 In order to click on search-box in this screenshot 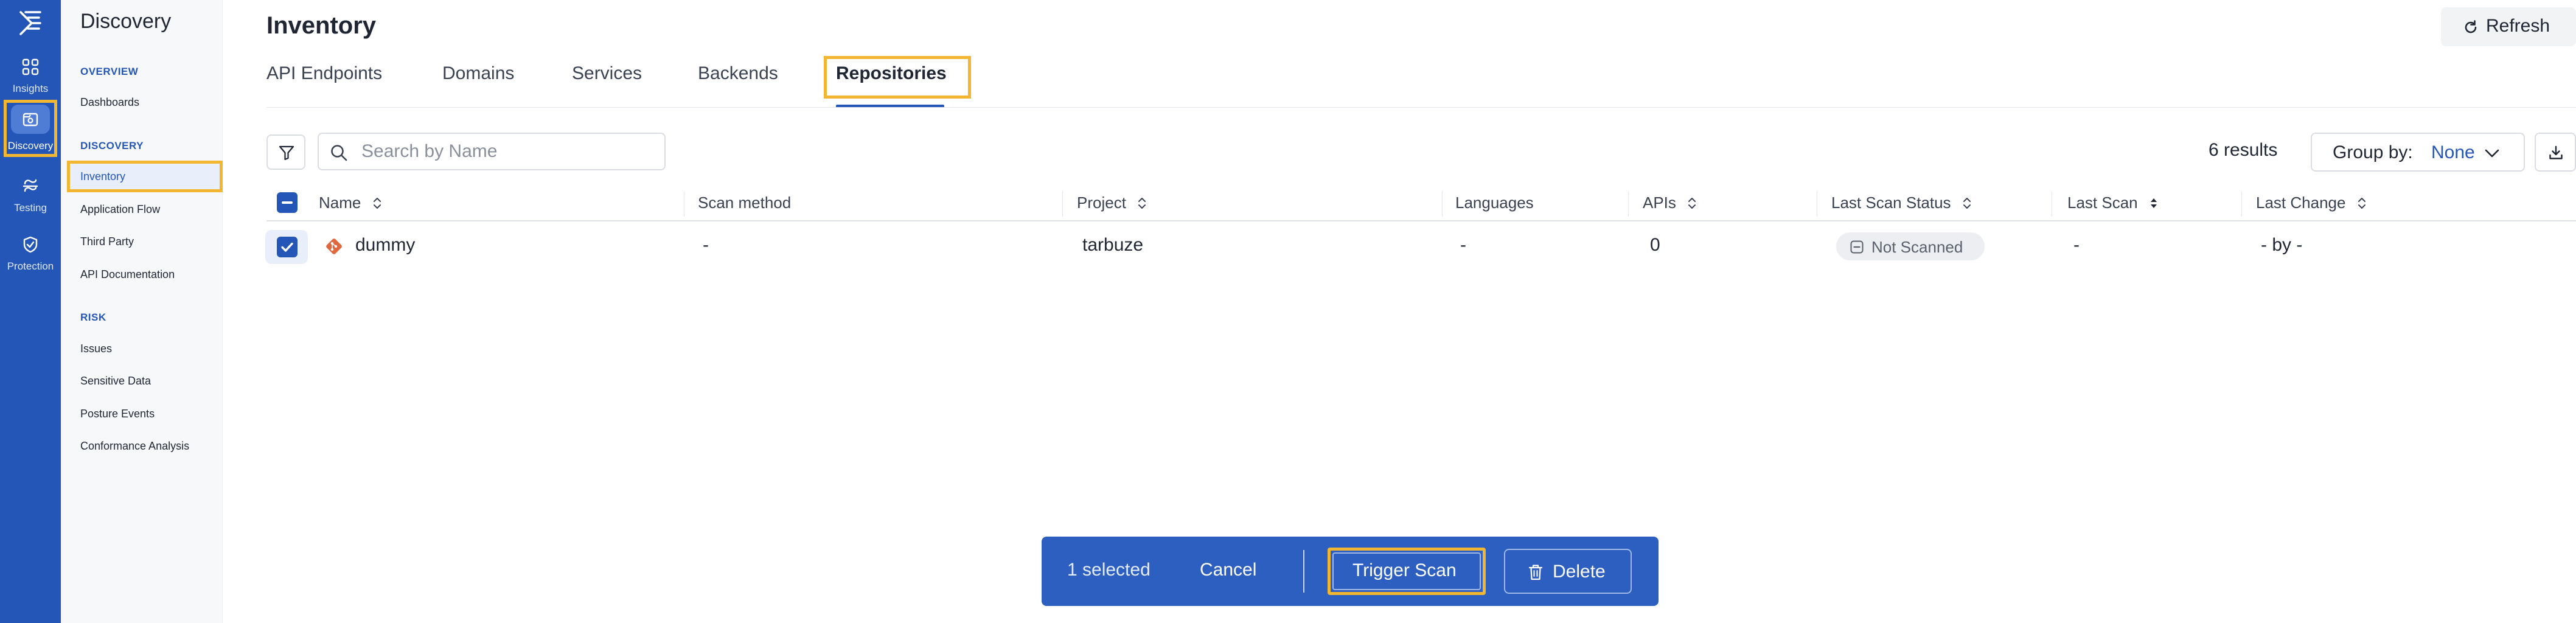, I will do `click(492, 151)`.